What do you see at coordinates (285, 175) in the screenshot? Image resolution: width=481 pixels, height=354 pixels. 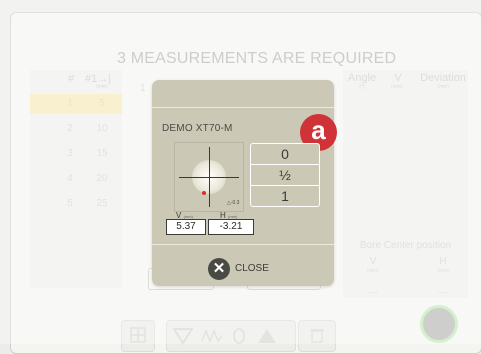 I see `resolution-option-half: ½` at bounding box center [285, 175].